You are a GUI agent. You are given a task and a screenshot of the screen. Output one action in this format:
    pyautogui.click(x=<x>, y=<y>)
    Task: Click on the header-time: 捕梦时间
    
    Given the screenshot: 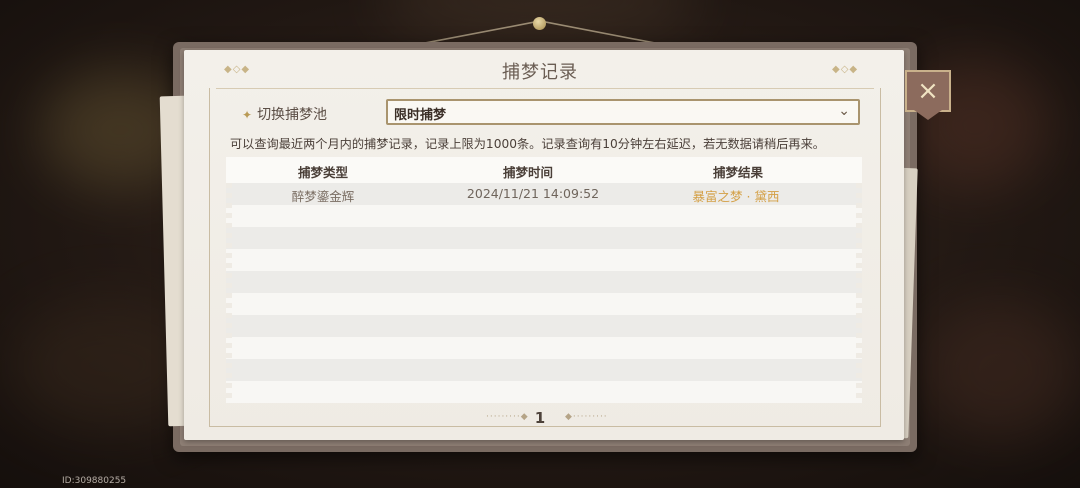 What is the action you would take?
    pyautogui.click(x=528, y=172)
    